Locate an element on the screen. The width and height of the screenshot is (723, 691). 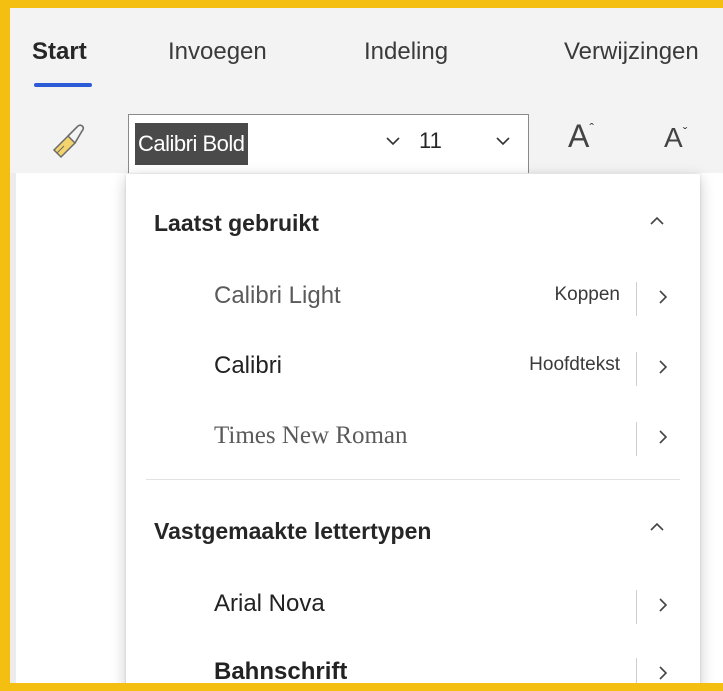
font-item-calibri: Calibri Hoofdtekst is located at coordinates (413, 369).